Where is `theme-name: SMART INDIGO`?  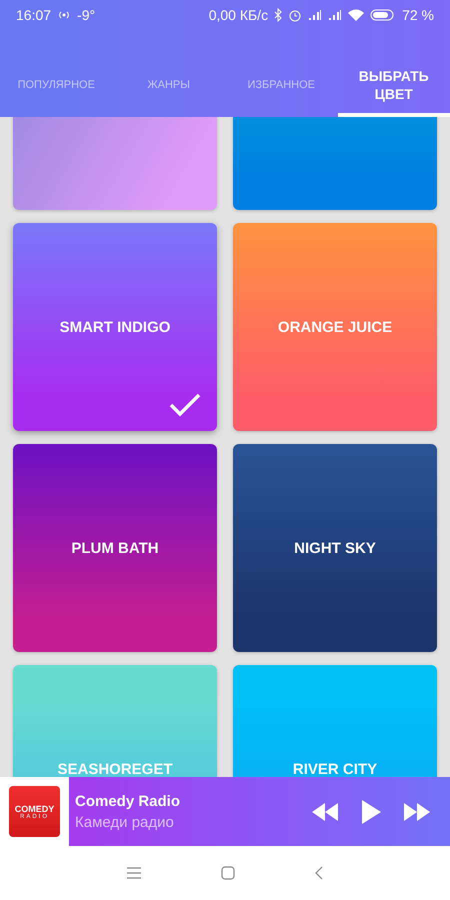 theme-name: SMART INDIGO is located at coordinates (115, 327).